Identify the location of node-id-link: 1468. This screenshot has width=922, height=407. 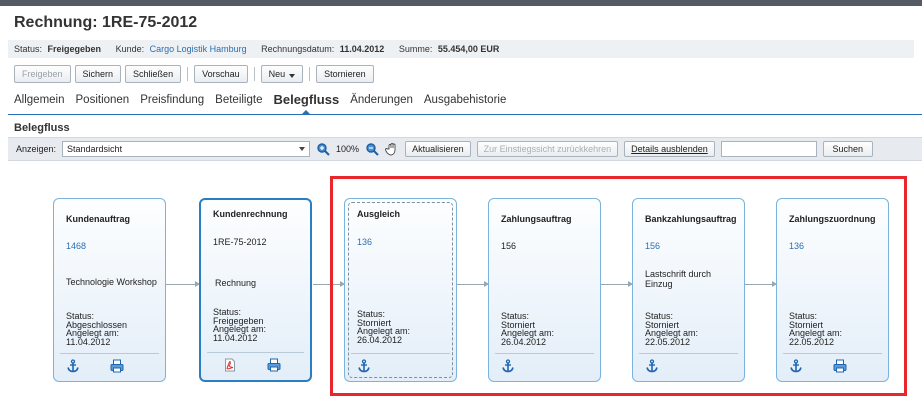
(76, 246).